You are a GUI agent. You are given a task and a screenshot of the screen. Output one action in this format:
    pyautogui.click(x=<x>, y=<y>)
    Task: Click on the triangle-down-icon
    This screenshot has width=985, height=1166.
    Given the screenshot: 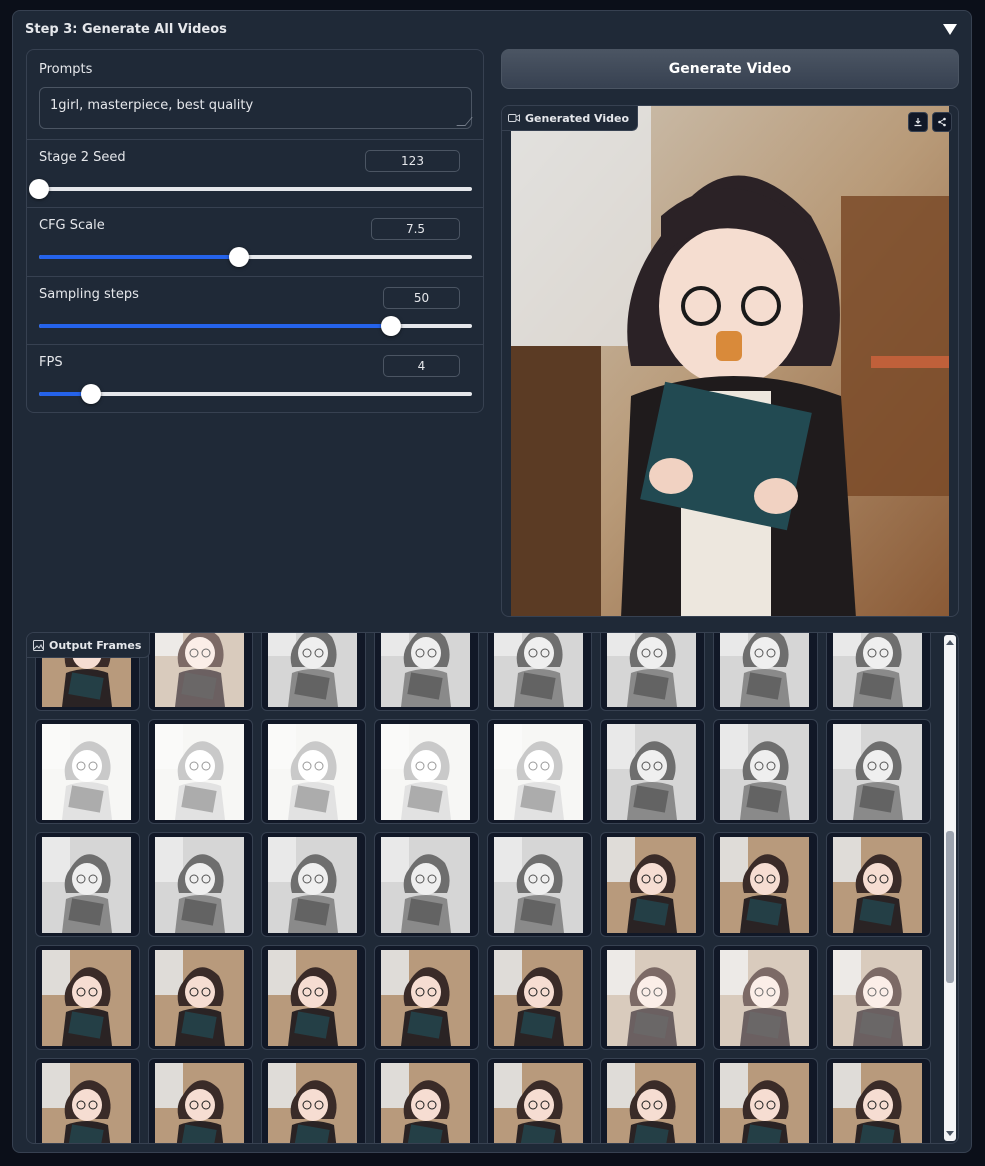 What is the action you would take?
    pyautogui.click(x=950, y=29)
    